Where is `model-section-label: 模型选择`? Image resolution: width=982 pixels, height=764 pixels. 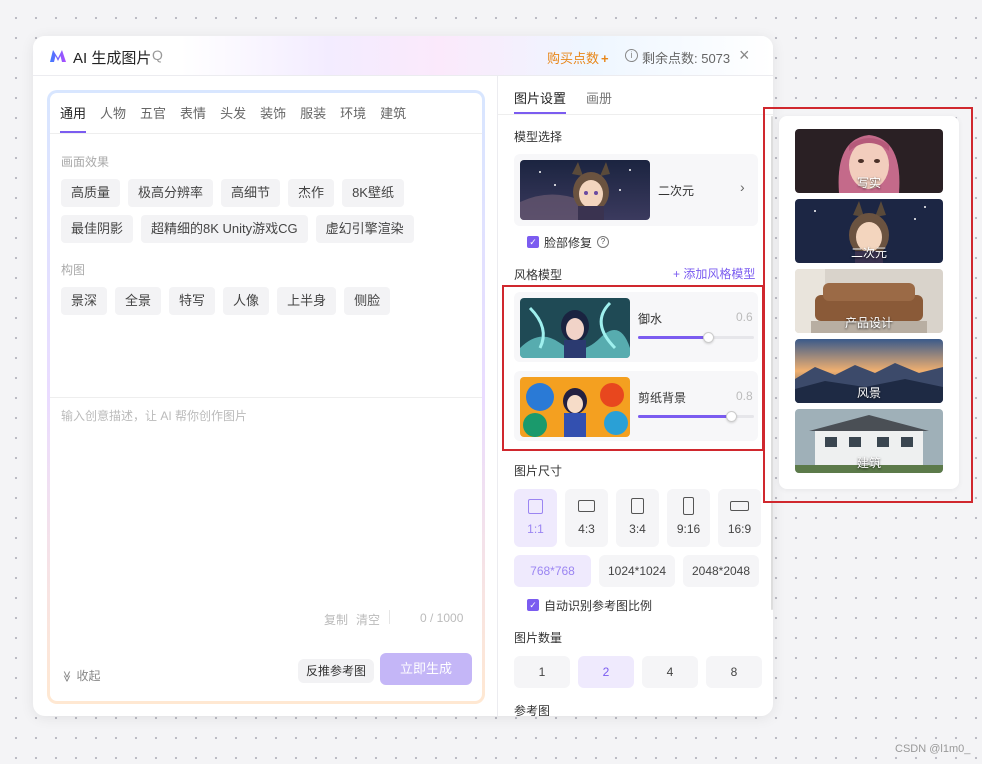 model-section-label: 模型选择 is located at coordinates (538, 137).